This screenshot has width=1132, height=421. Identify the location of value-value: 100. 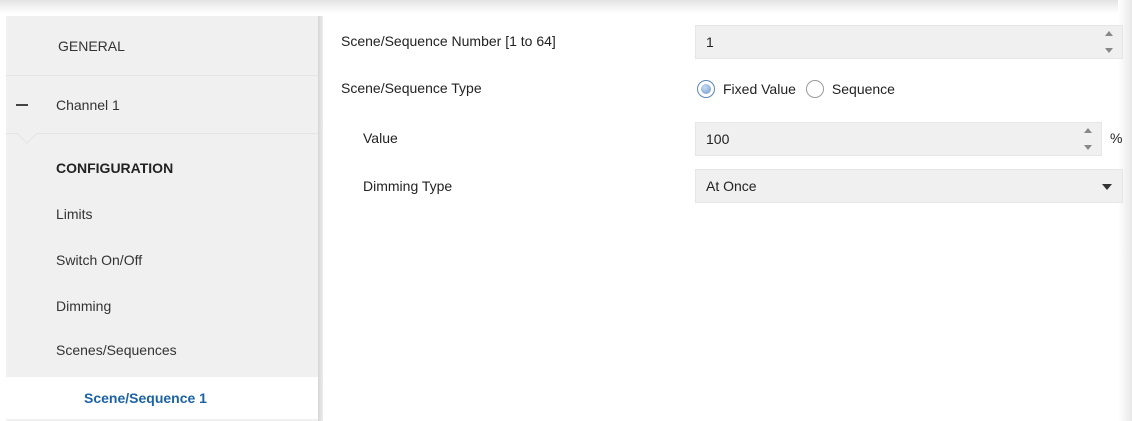
(718, 139).